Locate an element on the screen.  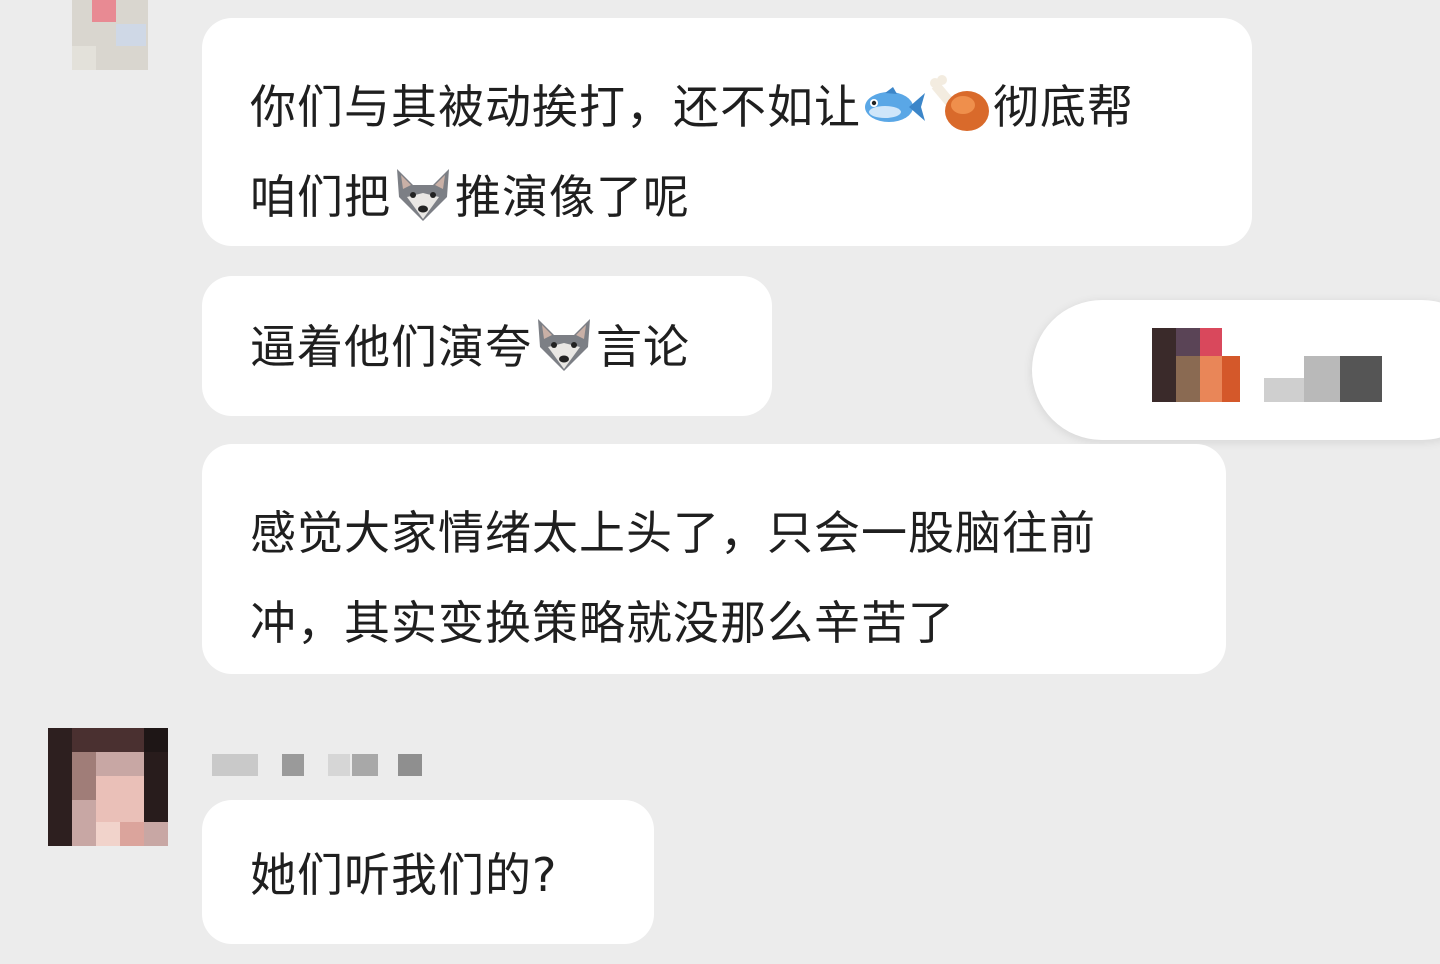
message-line: 冲，其实变换策略就没那么辛苦了 is located at coordinates (714, 623).